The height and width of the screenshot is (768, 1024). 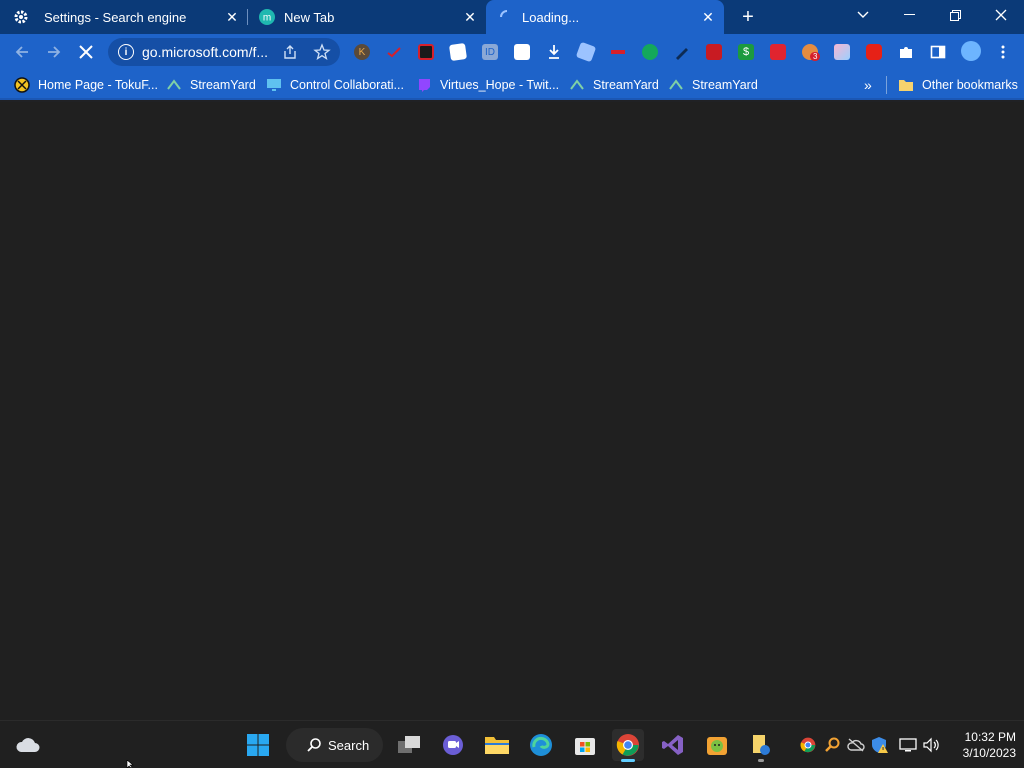 What do you see at coordinates (126, 52) in the screenshot?
I see `info-icon: i` at bounding box center [126, 52].